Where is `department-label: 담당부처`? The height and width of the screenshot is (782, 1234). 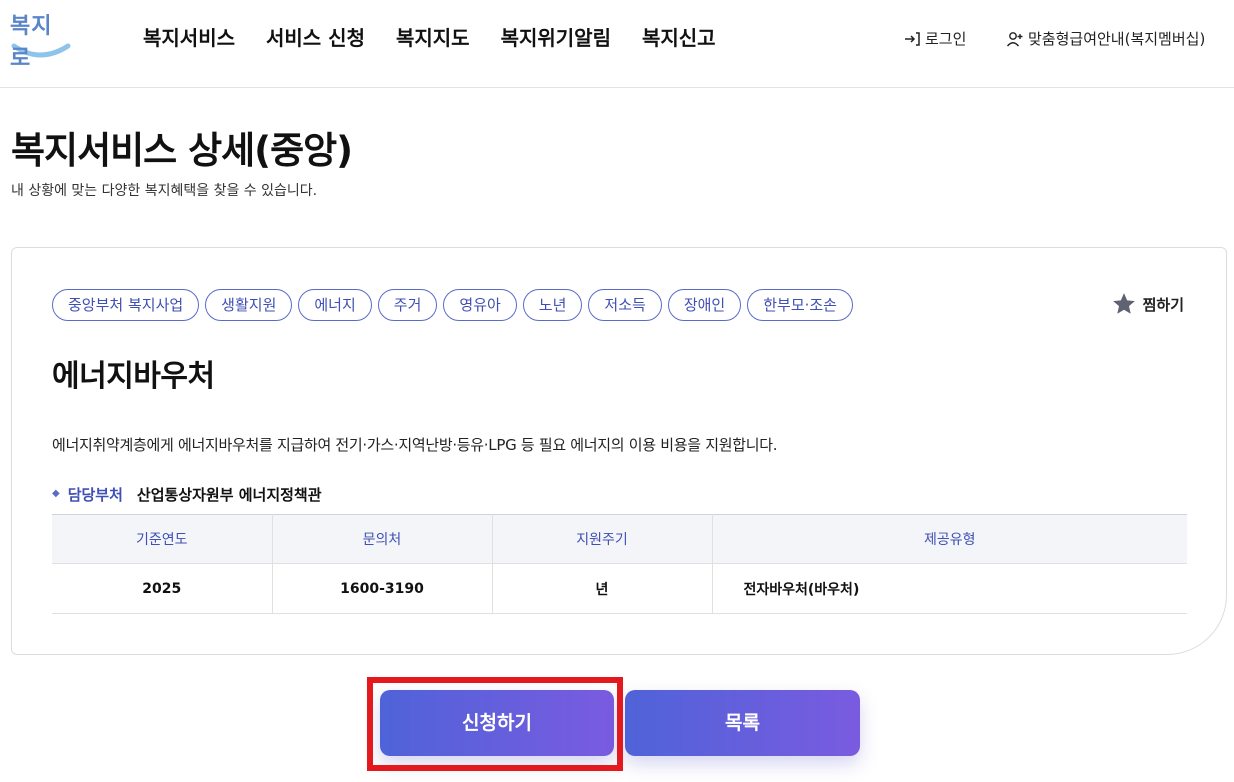 department-label: 담당부처 is located at coordinates (95, 495).